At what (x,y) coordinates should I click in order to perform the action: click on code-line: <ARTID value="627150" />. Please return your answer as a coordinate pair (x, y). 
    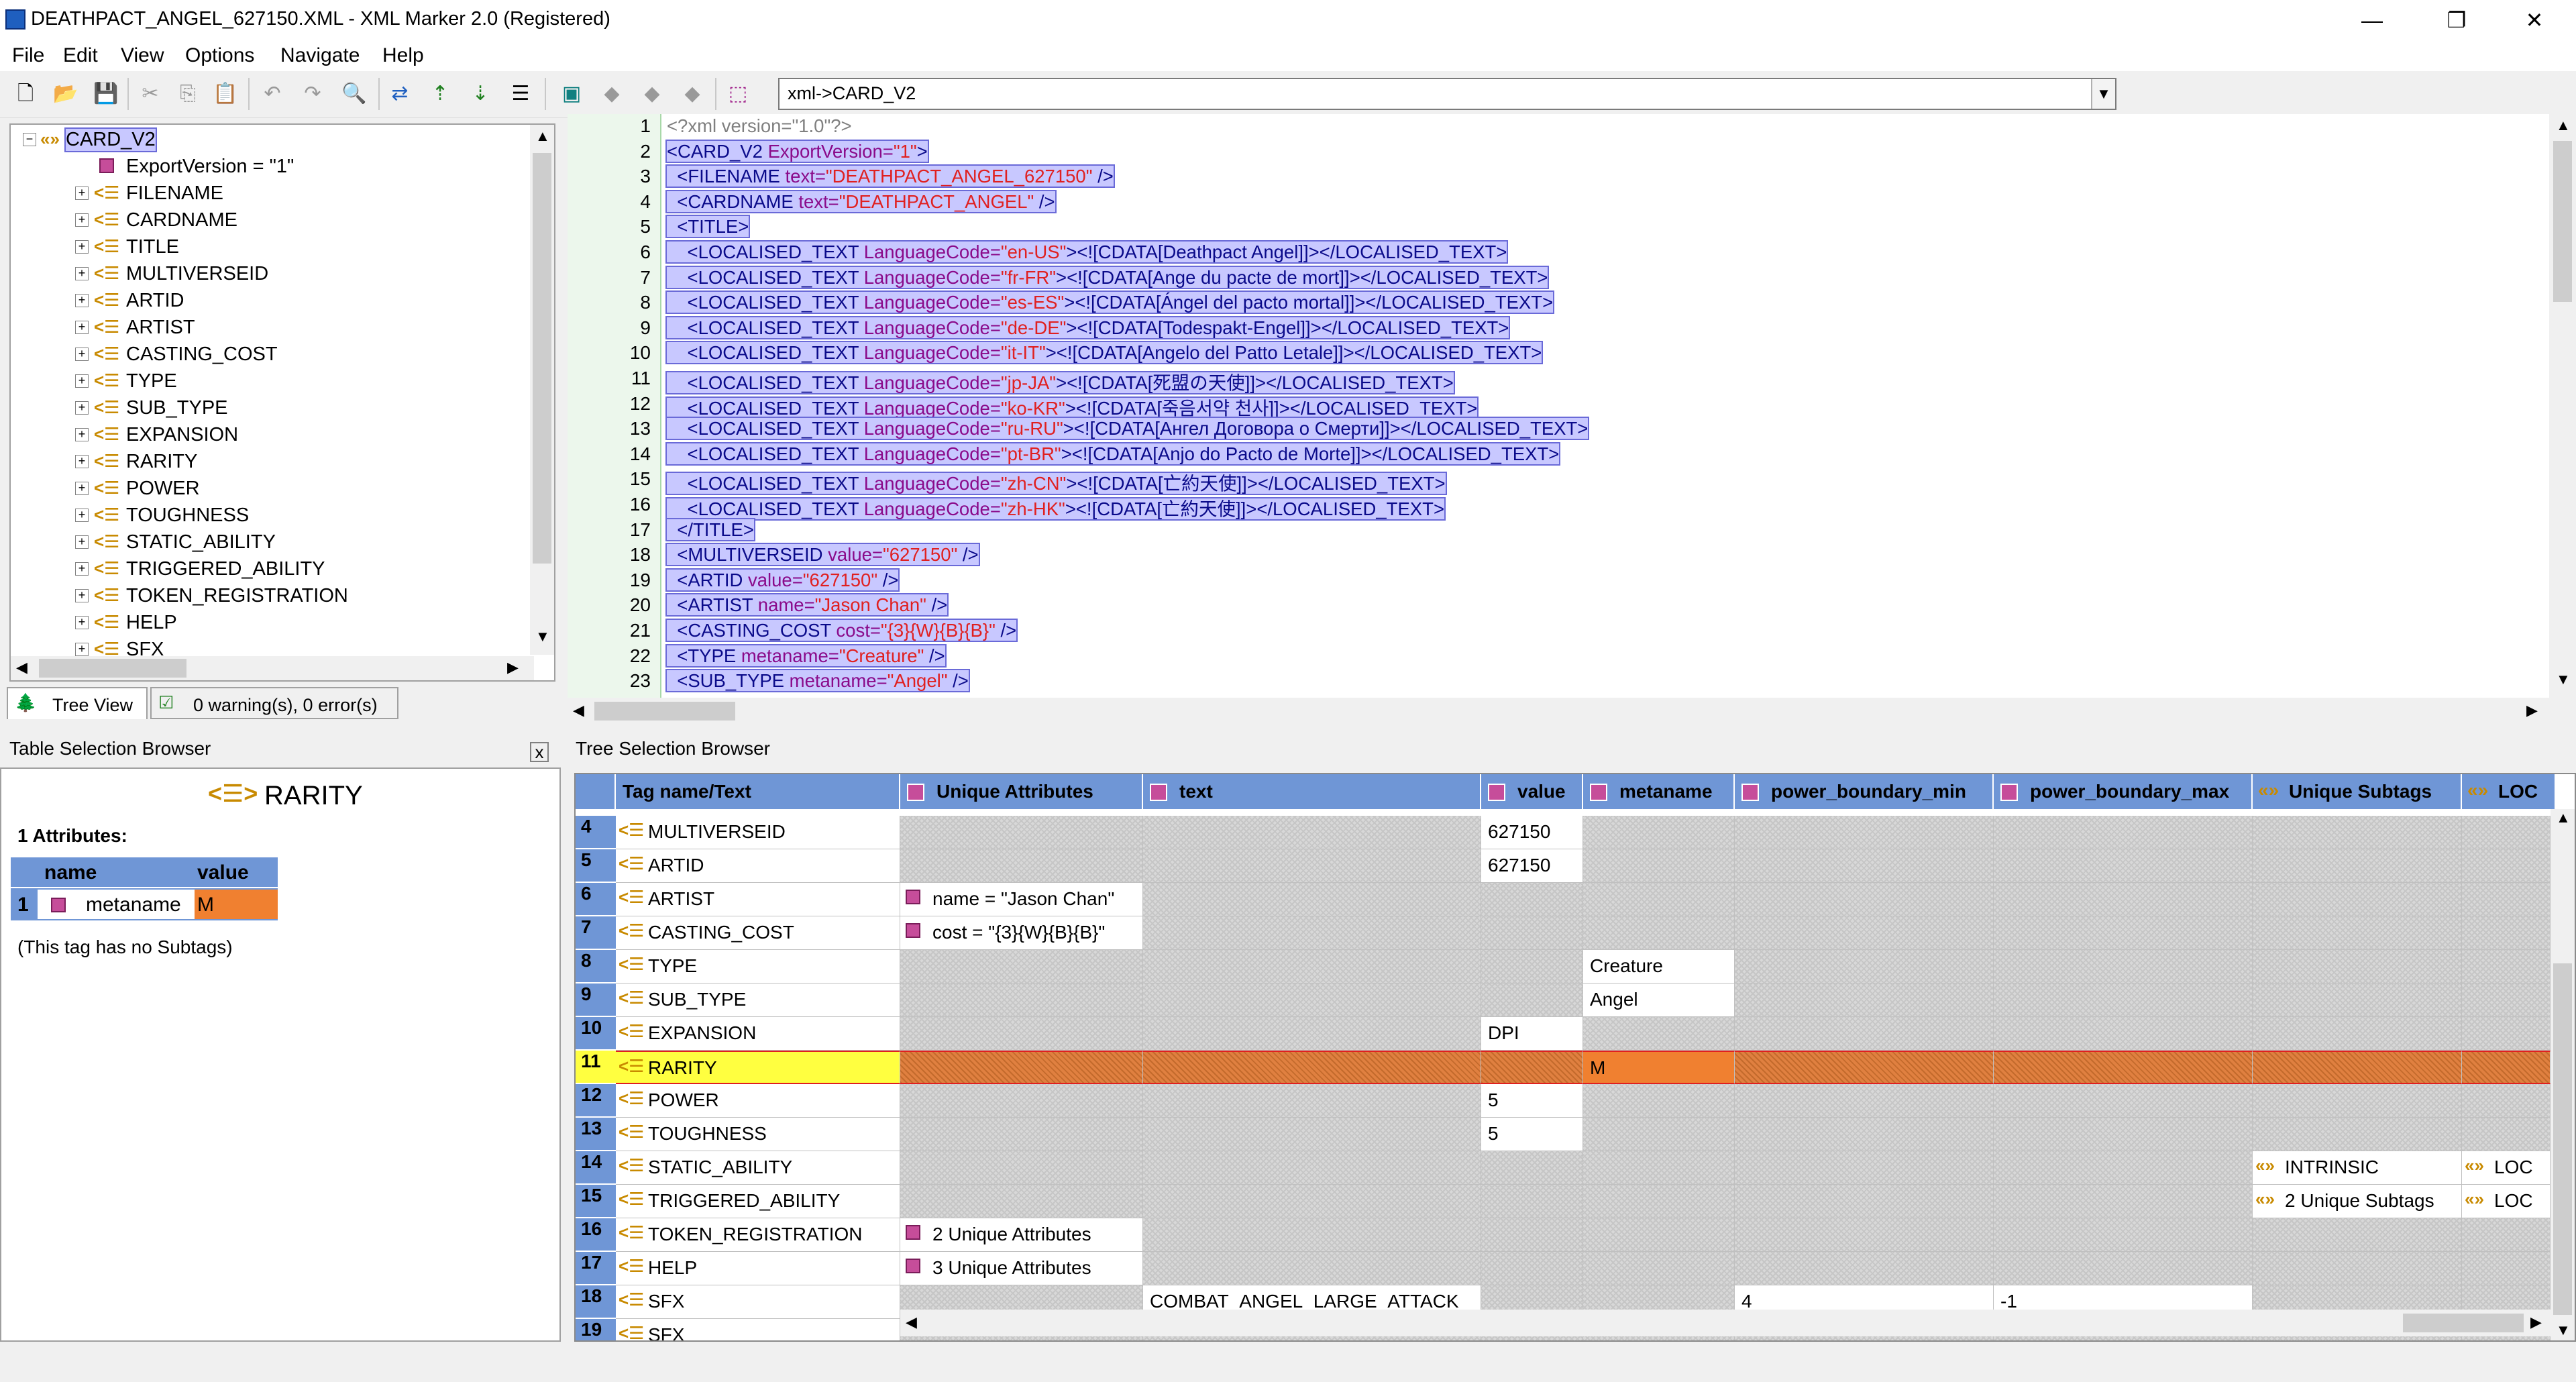
    Looking at the image, I should click on (782, 581).